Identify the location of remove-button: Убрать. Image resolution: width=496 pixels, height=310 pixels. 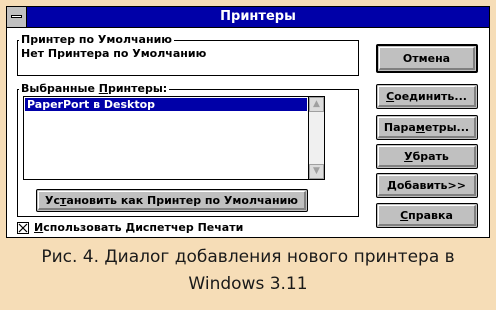
(427, 156).